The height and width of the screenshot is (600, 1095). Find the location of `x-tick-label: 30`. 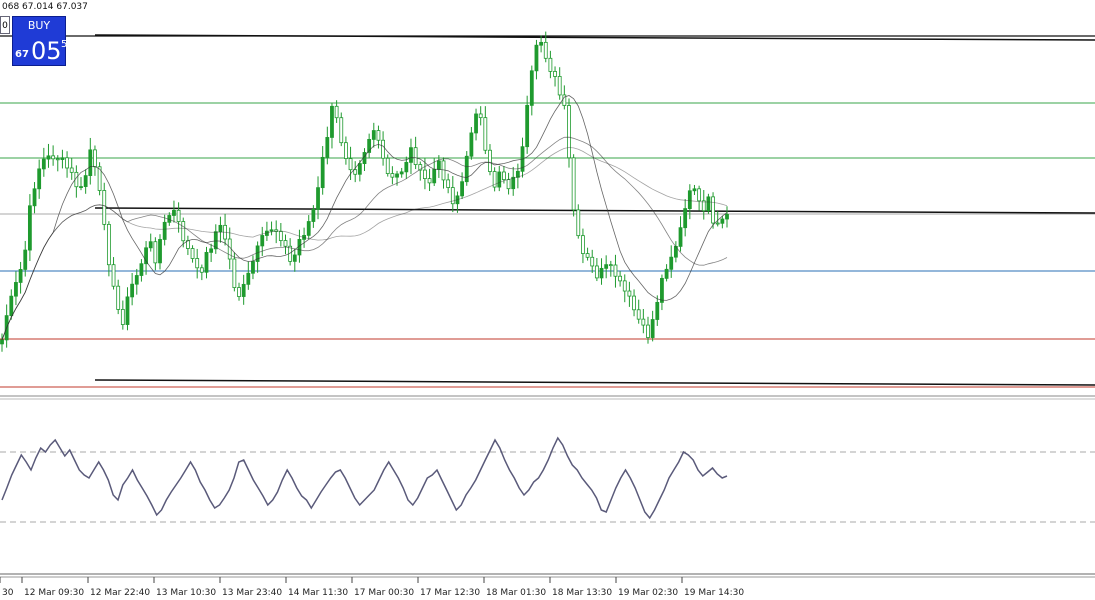

x-tick-label: 30 is located at coordinates (8, 593).